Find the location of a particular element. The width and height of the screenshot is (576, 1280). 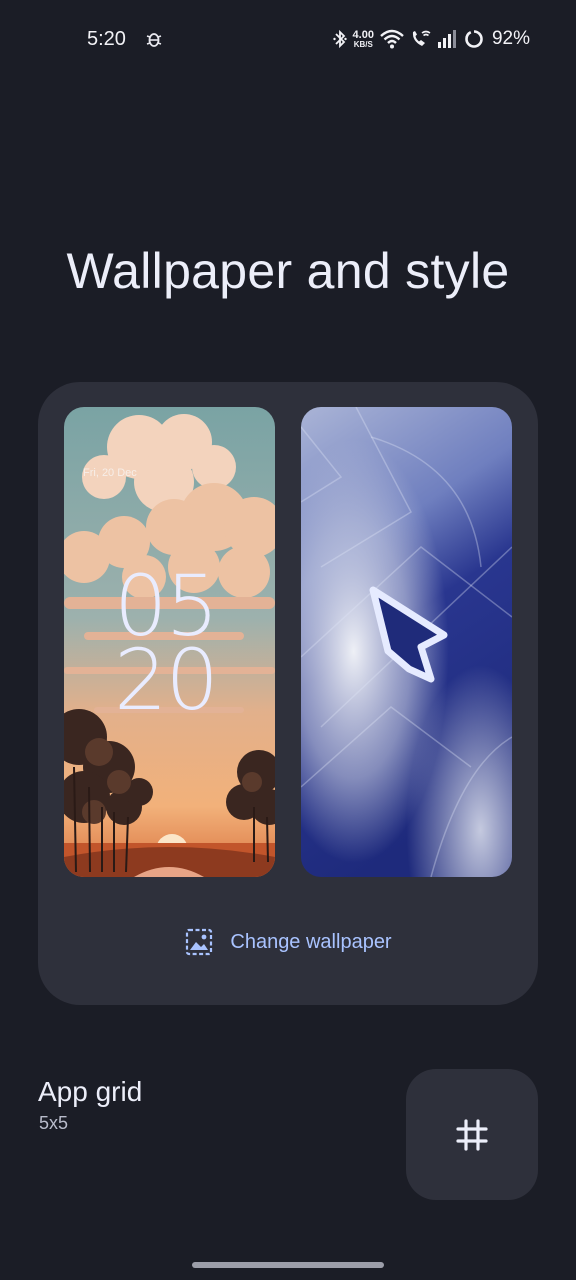

battery-percent: 92% is located at coordinates (510, 38).